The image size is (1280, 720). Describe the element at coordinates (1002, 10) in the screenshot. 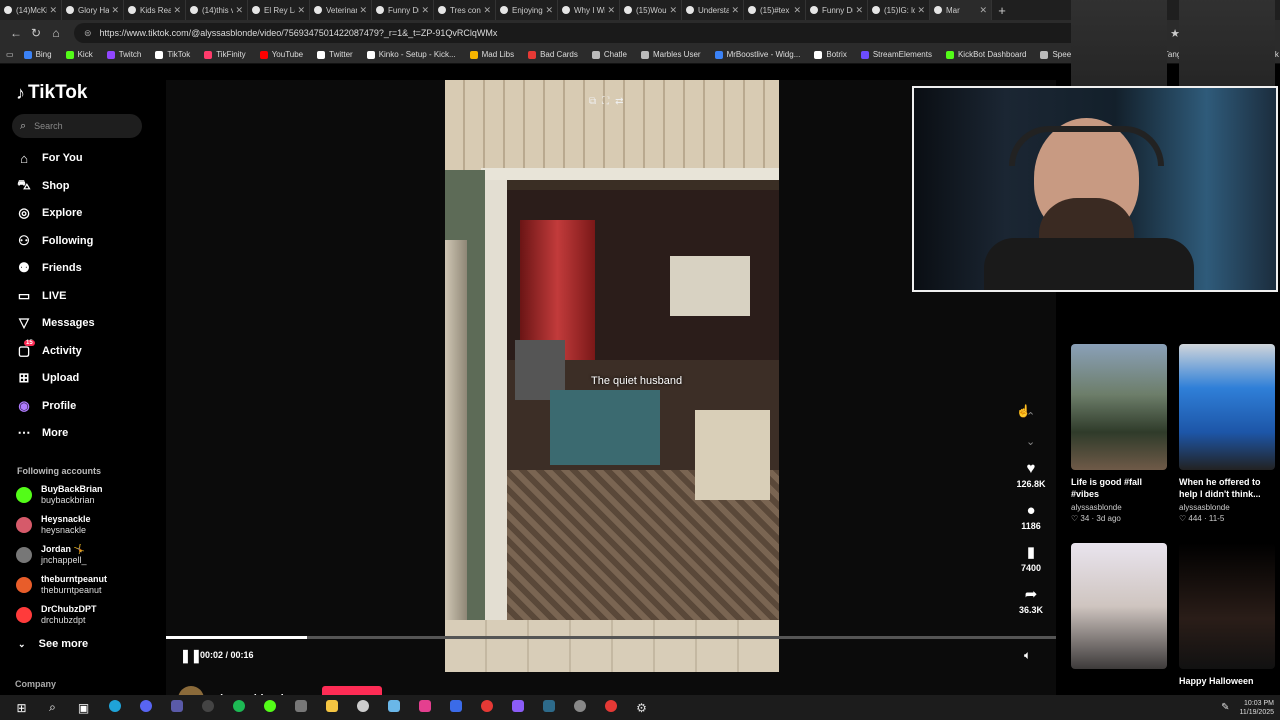

I see `new-tab-button: +` at that location.